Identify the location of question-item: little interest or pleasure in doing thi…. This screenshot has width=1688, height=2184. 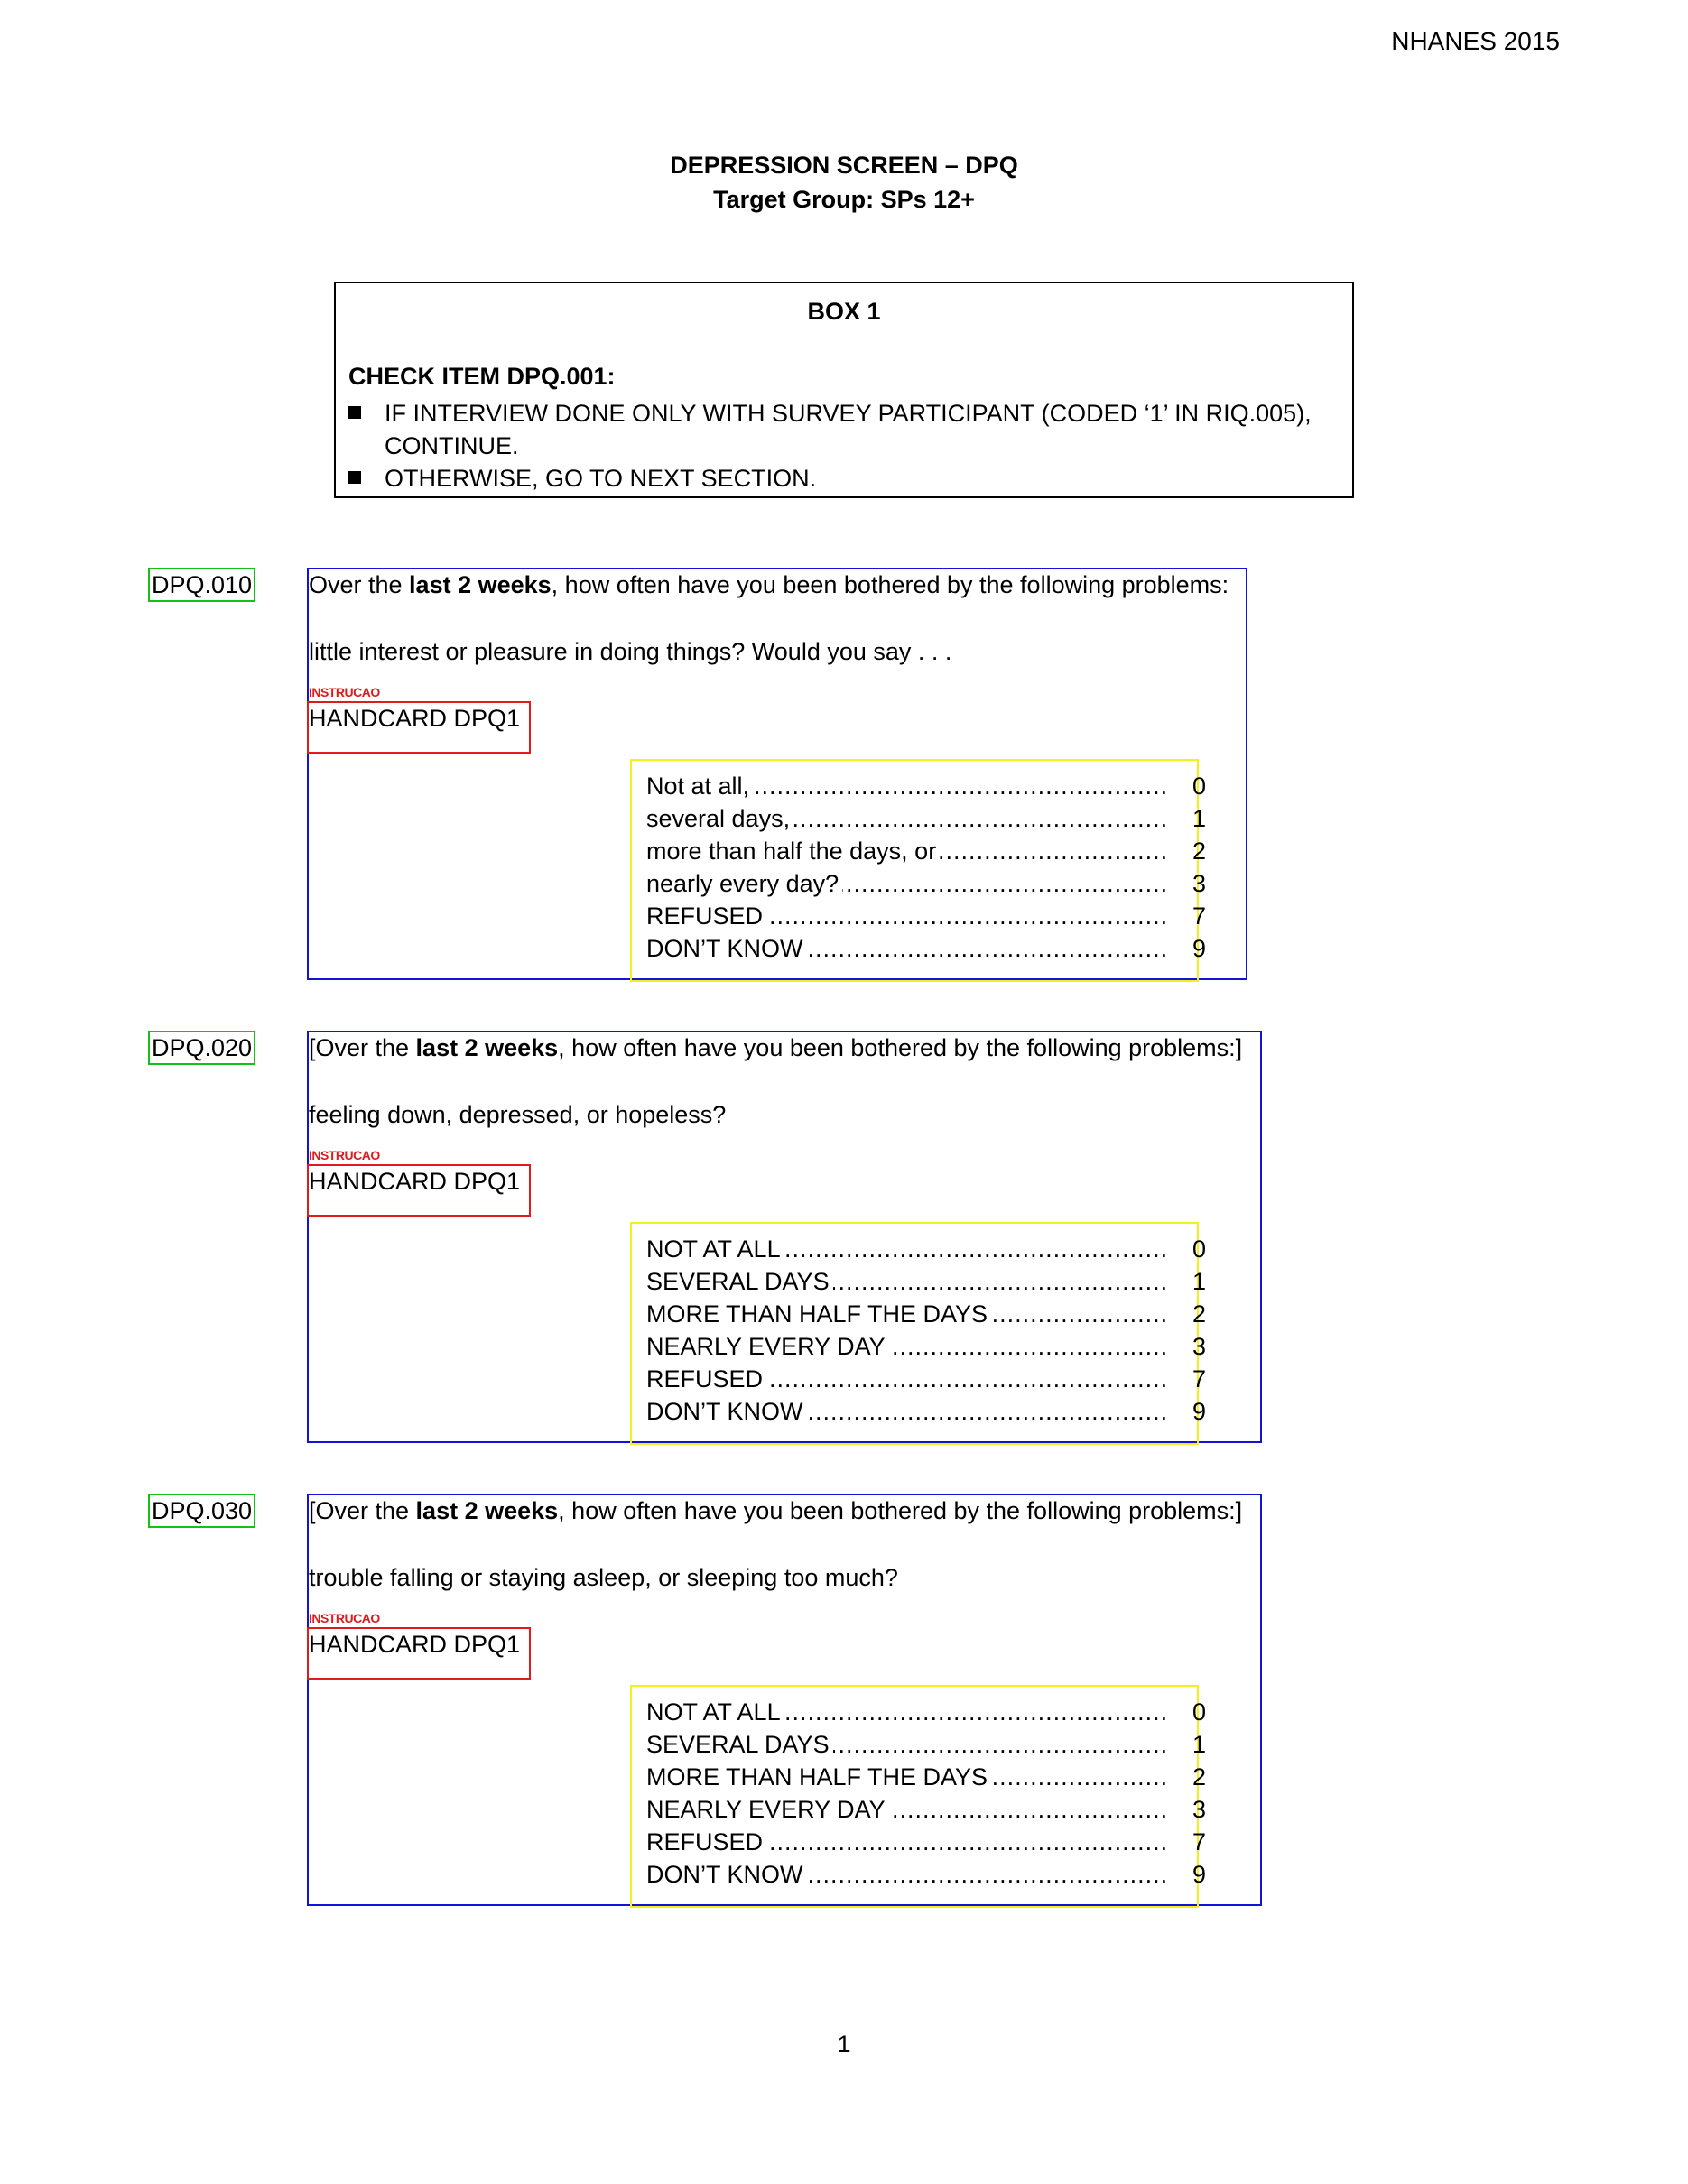
(631, 651).